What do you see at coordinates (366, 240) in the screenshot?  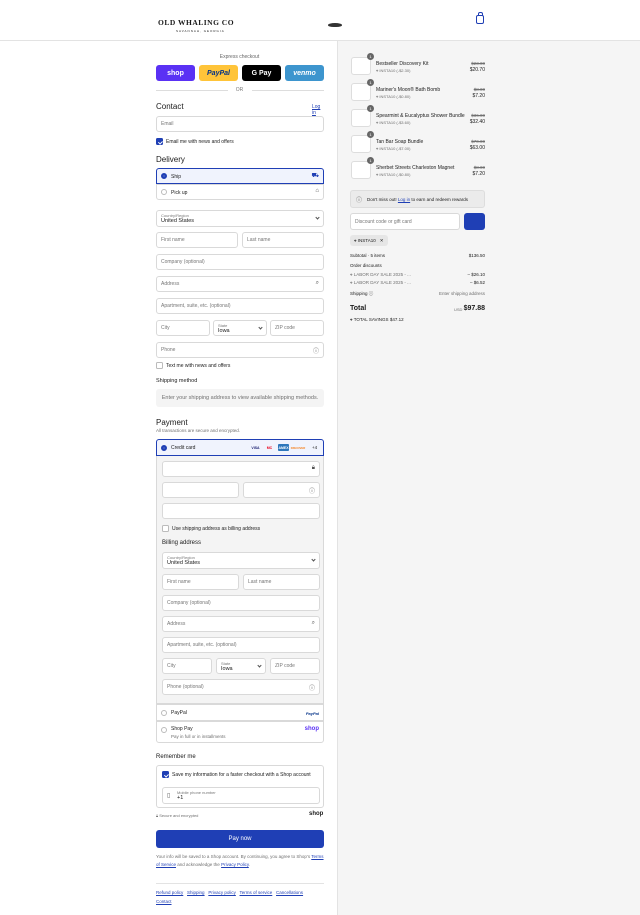 I see `discount-tag-label: INSTA10` at bounding box center [366, 240].